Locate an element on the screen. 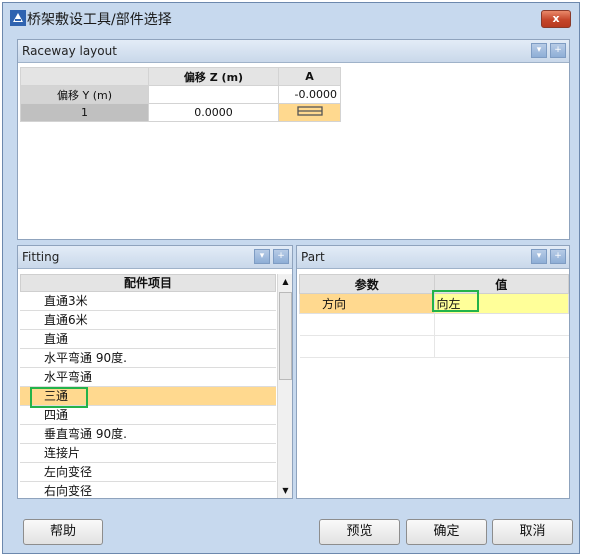  fitting-list-item: 右向变径 is located at coordinates (148, 490).